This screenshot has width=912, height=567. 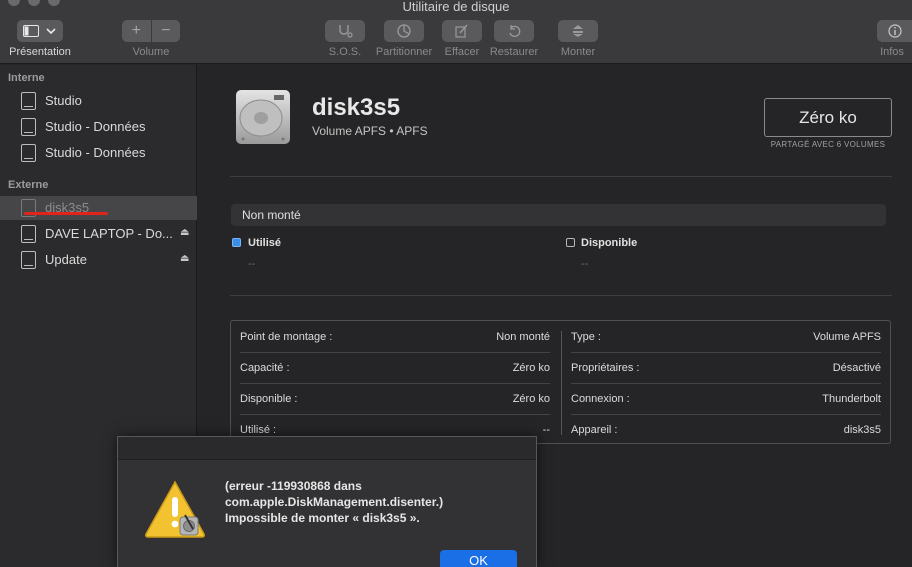 I want to click on info-icon, so click(x=894, y=31).